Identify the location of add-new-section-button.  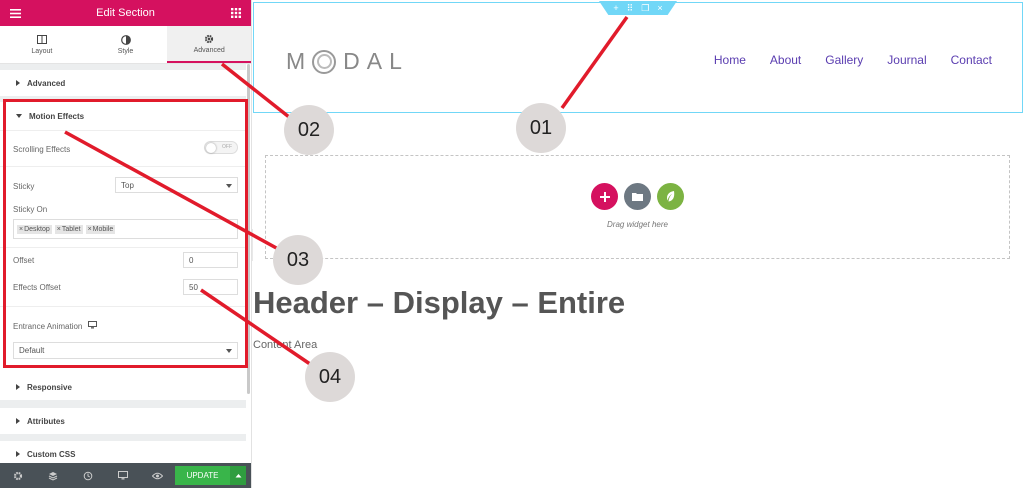
(604, 196).